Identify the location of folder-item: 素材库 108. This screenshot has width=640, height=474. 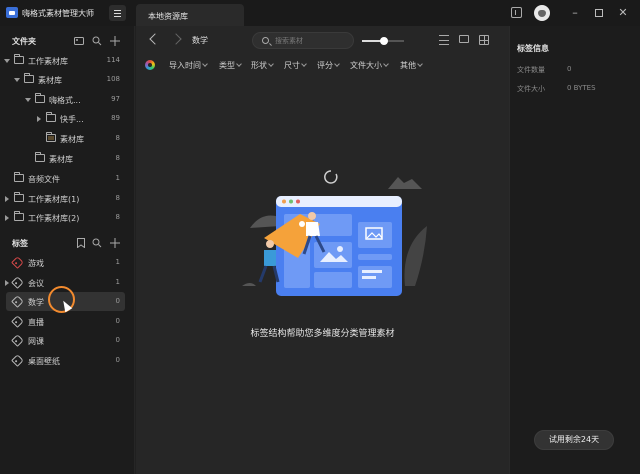
(66, 79).